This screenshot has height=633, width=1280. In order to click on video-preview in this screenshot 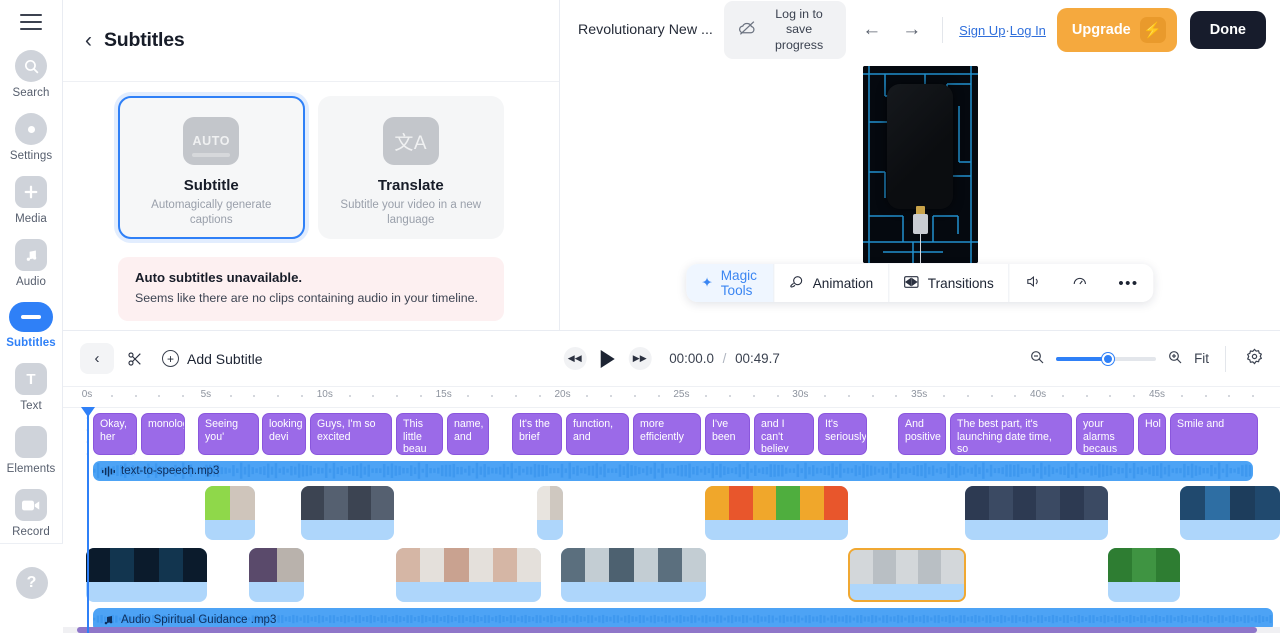, I will do `click(920, 164)`.